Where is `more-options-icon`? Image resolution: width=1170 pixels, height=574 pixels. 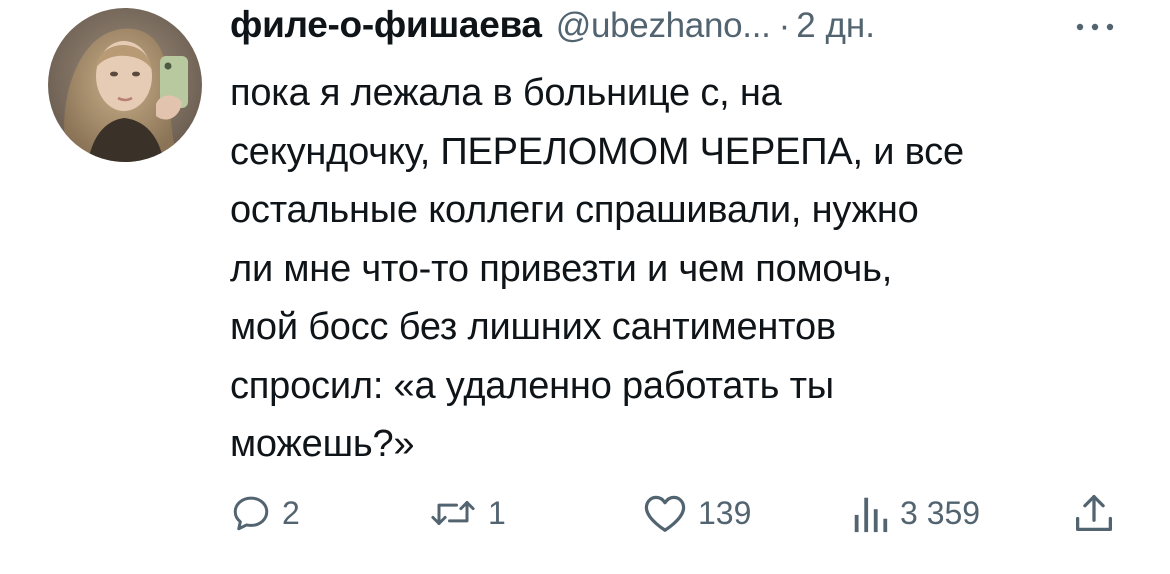 more-options-icon is located at coordinates (1095, 27).